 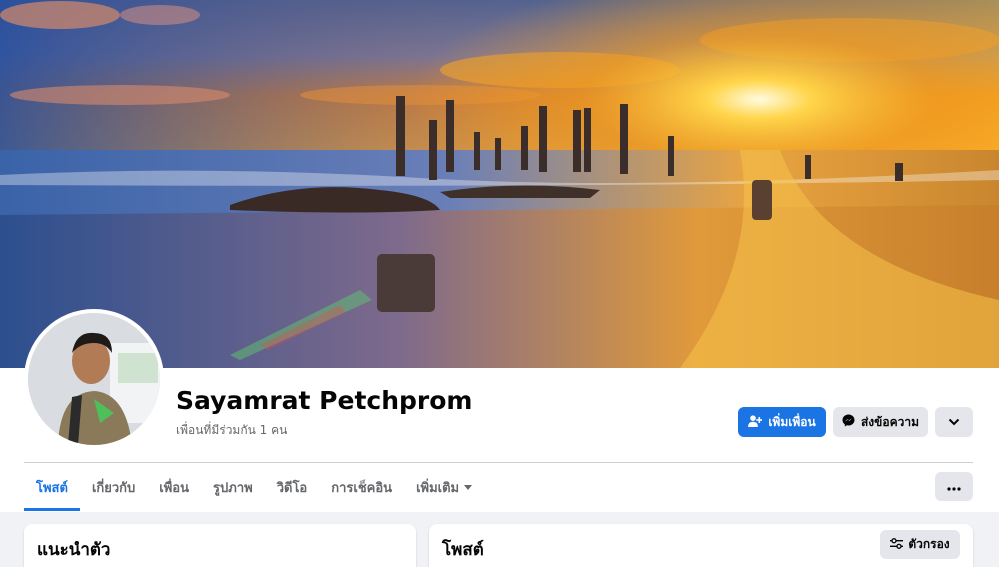 I want to click on sliders-icon, so click(x=897, y=544).